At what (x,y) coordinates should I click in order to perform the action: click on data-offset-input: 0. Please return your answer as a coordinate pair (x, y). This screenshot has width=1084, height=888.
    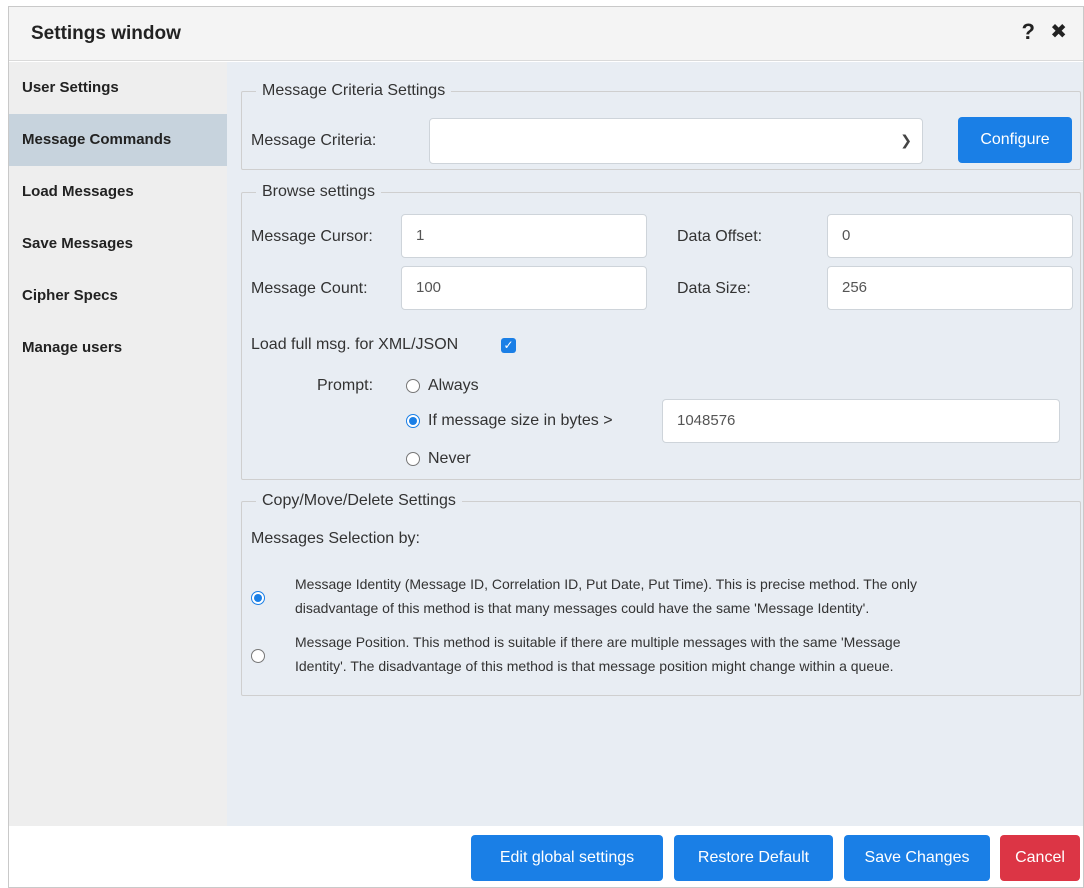
    Looking at the image, I should click on (950, 236).